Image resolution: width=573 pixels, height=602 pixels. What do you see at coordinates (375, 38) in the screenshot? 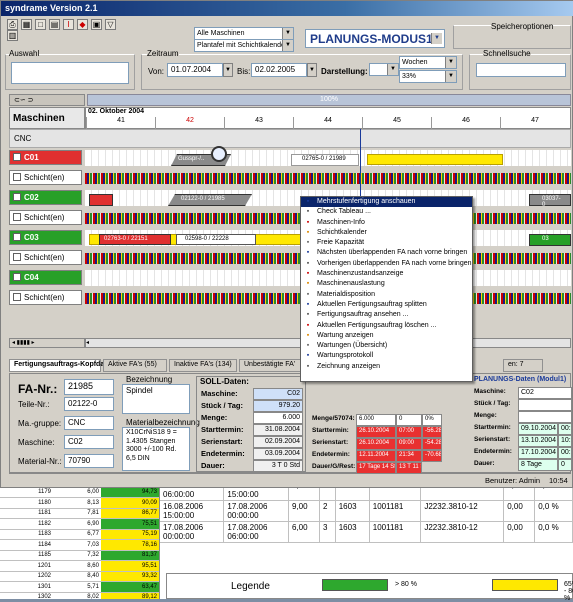
I see `mode-select: PLANUNGS-MODUS1 ▼` at bounding box center [375, 38].